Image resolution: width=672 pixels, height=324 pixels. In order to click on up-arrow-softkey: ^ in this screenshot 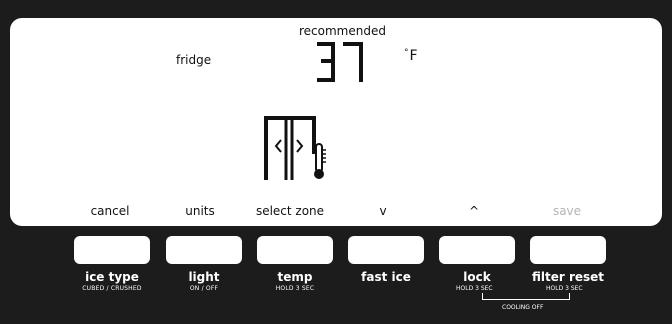, I will do `click(474, 211)`.